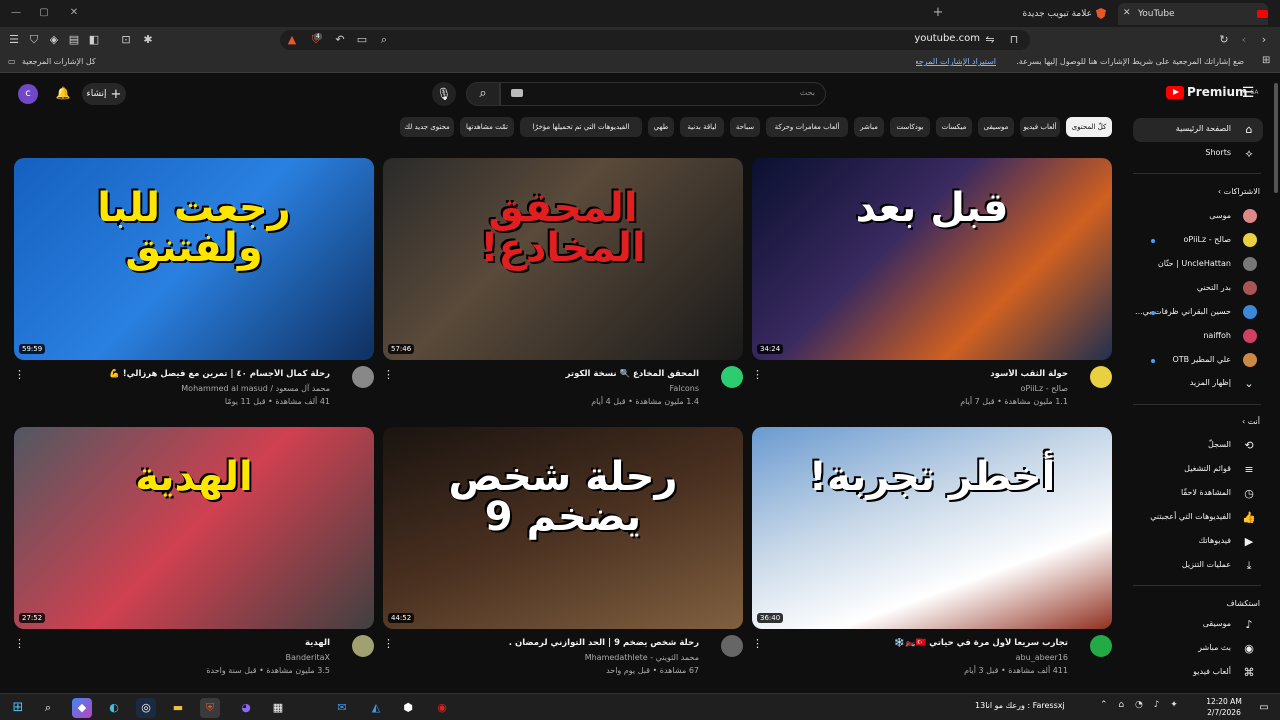  What do you see at coordinates (918, 374) in the screenshot?
I see `video-title: حولة الثقب الأسود` at bounding box center [918, 374].